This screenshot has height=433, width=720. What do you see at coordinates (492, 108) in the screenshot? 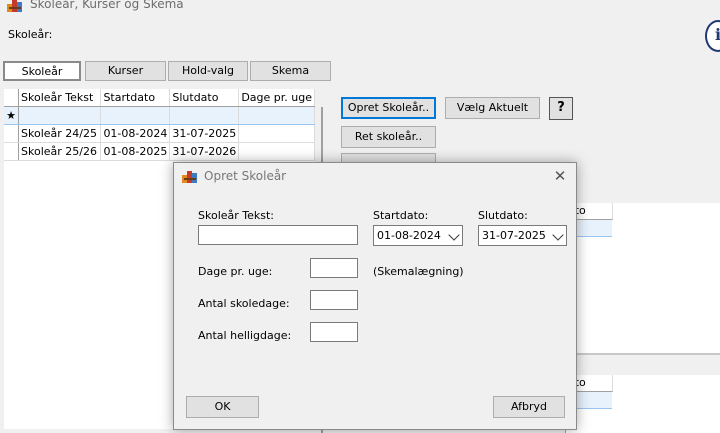
I see `vaelg-aktuelt-button: Vælg Aktuelt` at bounding box center [492, 108].